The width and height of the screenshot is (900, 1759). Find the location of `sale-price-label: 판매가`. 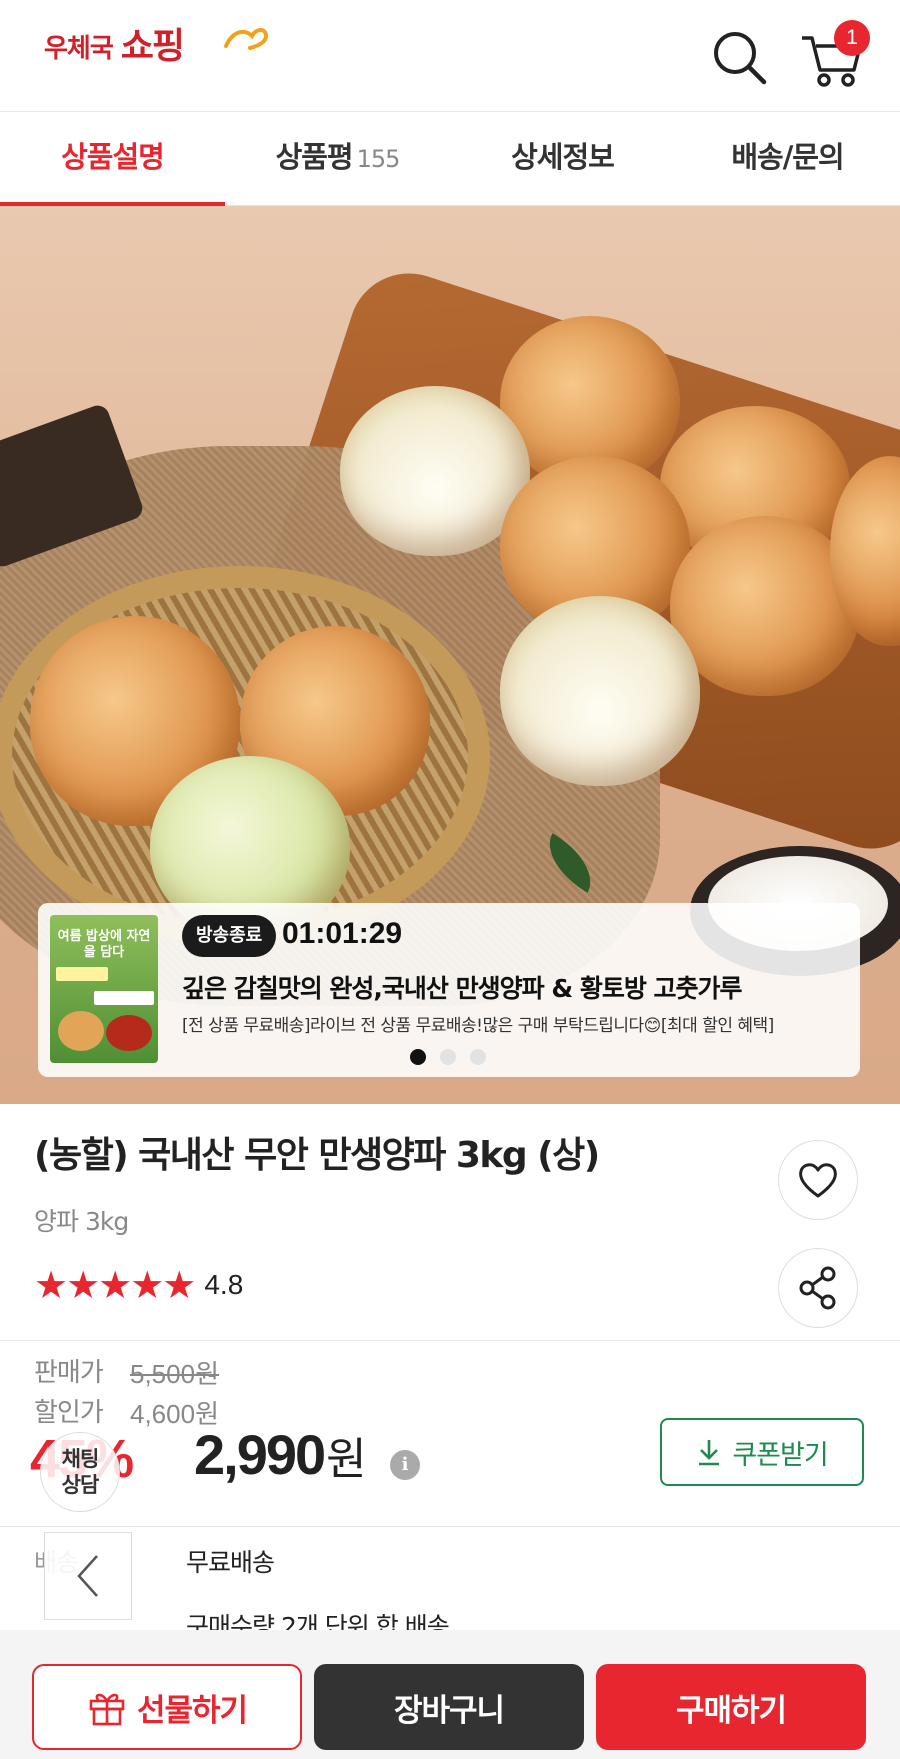

sale-price-label: 판매가 is located at coordinates (69, 1373).